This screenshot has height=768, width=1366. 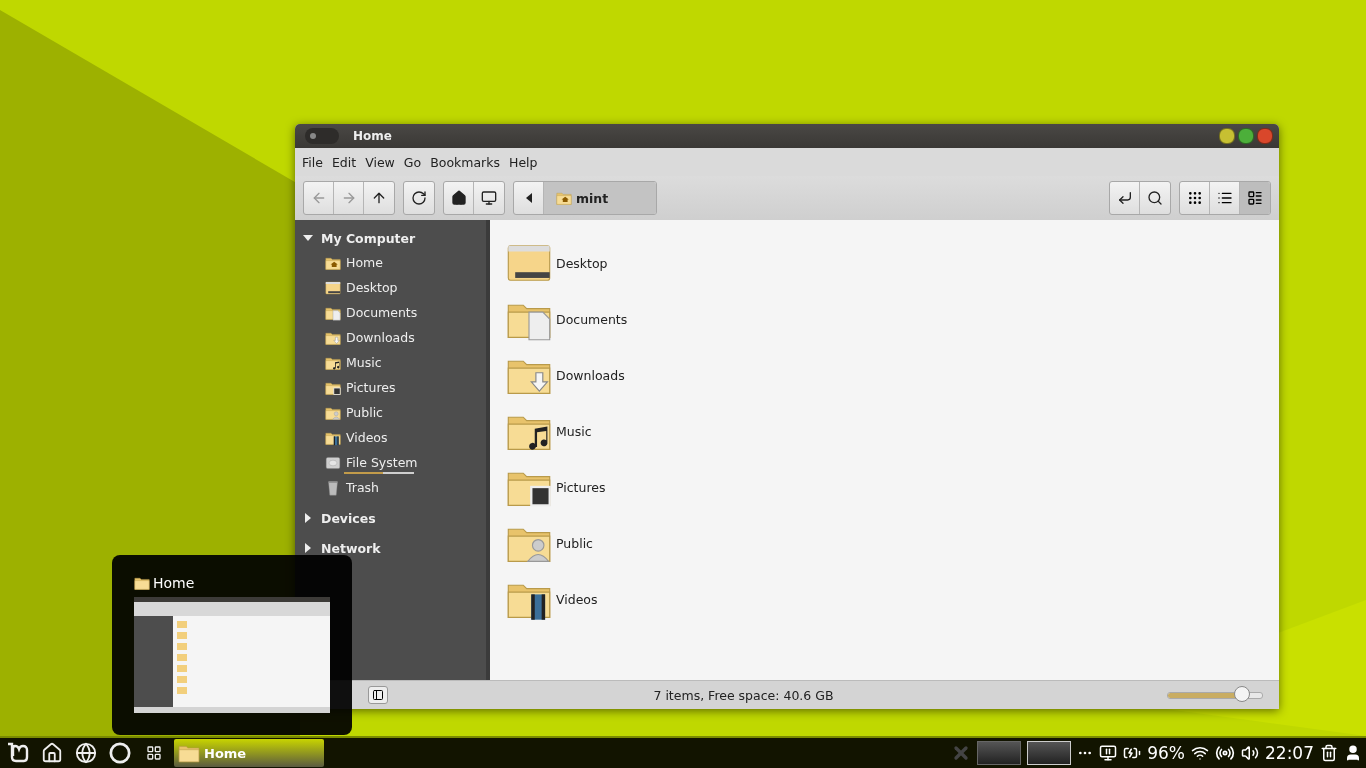 What do you see at coordinates (1194, 198) in the screenshot?
I see `icon-view-icon` at bounding box center [1194, 198].